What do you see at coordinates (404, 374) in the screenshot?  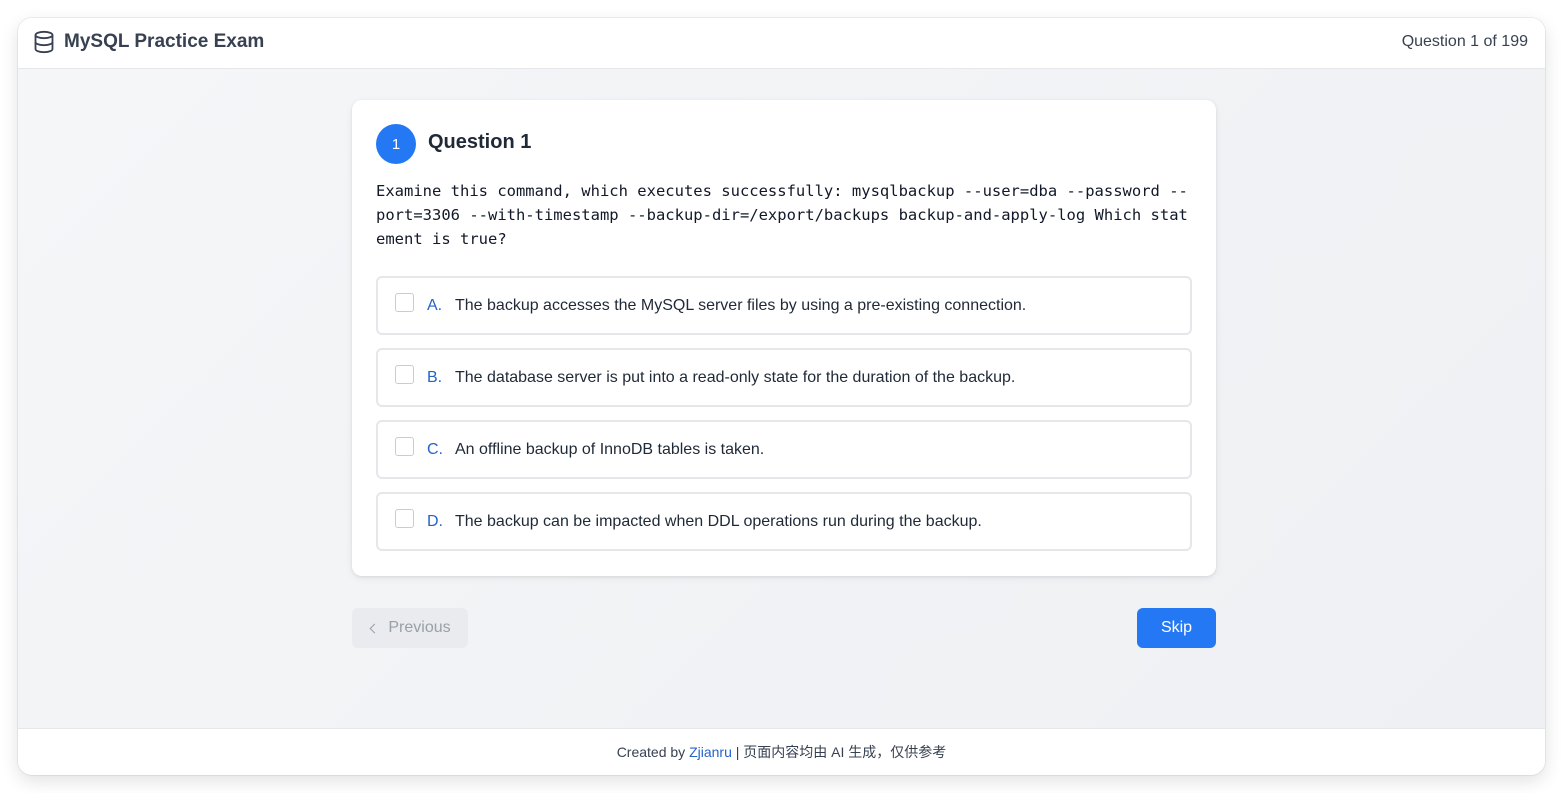 I see `option-b-checkbox` at bounding box center [404, 374].